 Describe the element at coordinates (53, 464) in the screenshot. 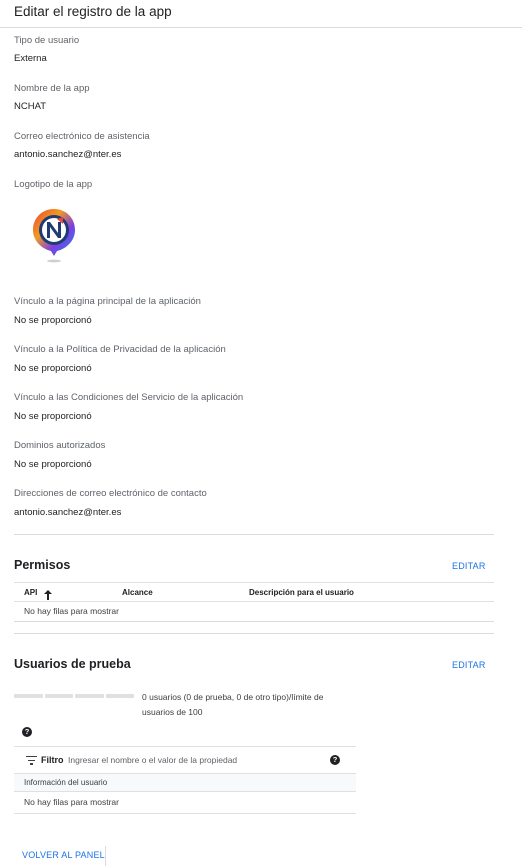

I see `authorized-domains-value: No se proporcionó` at that location.